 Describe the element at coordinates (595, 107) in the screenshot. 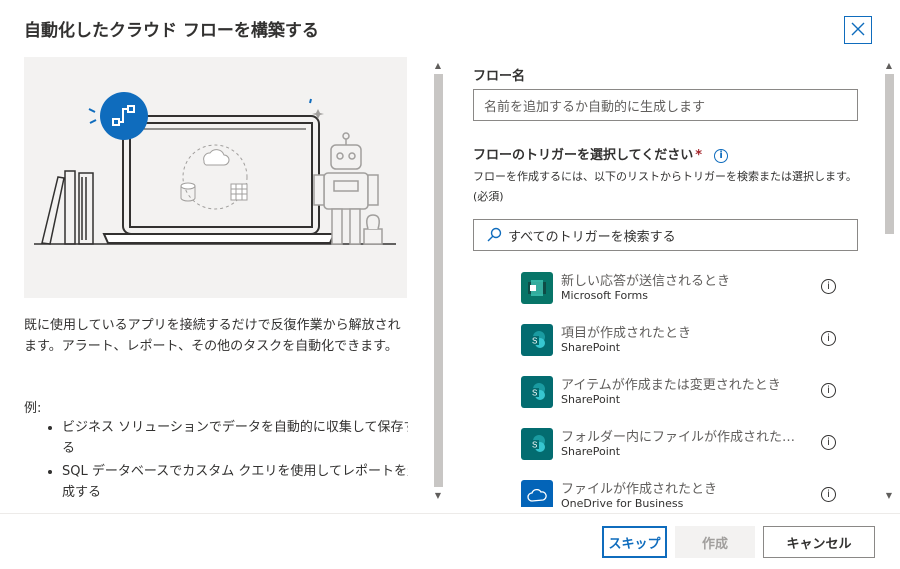

I see `flow-name-placeholder: 名前を追加するか自動的に生成します` at that location.